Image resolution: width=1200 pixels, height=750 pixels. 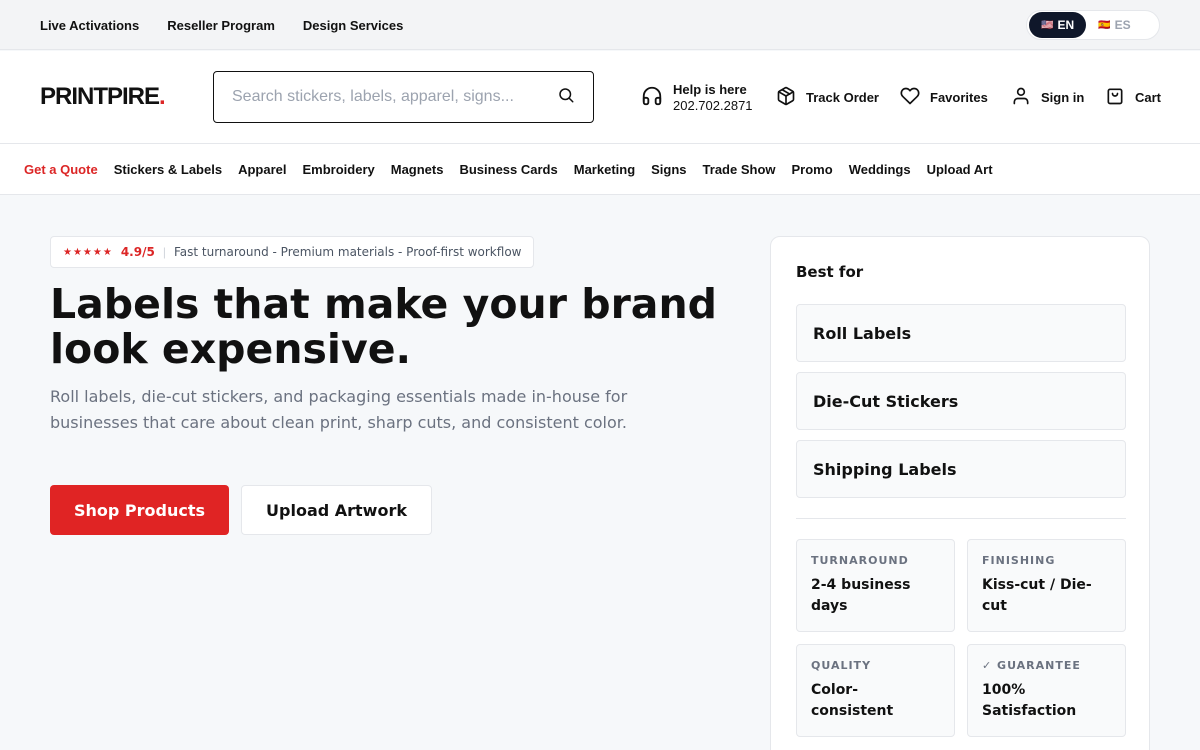 What do you see at coordinates (880, 169) in the screenshot?
I see `nav-weddings: Weddings` at bounding box center [880, 169].